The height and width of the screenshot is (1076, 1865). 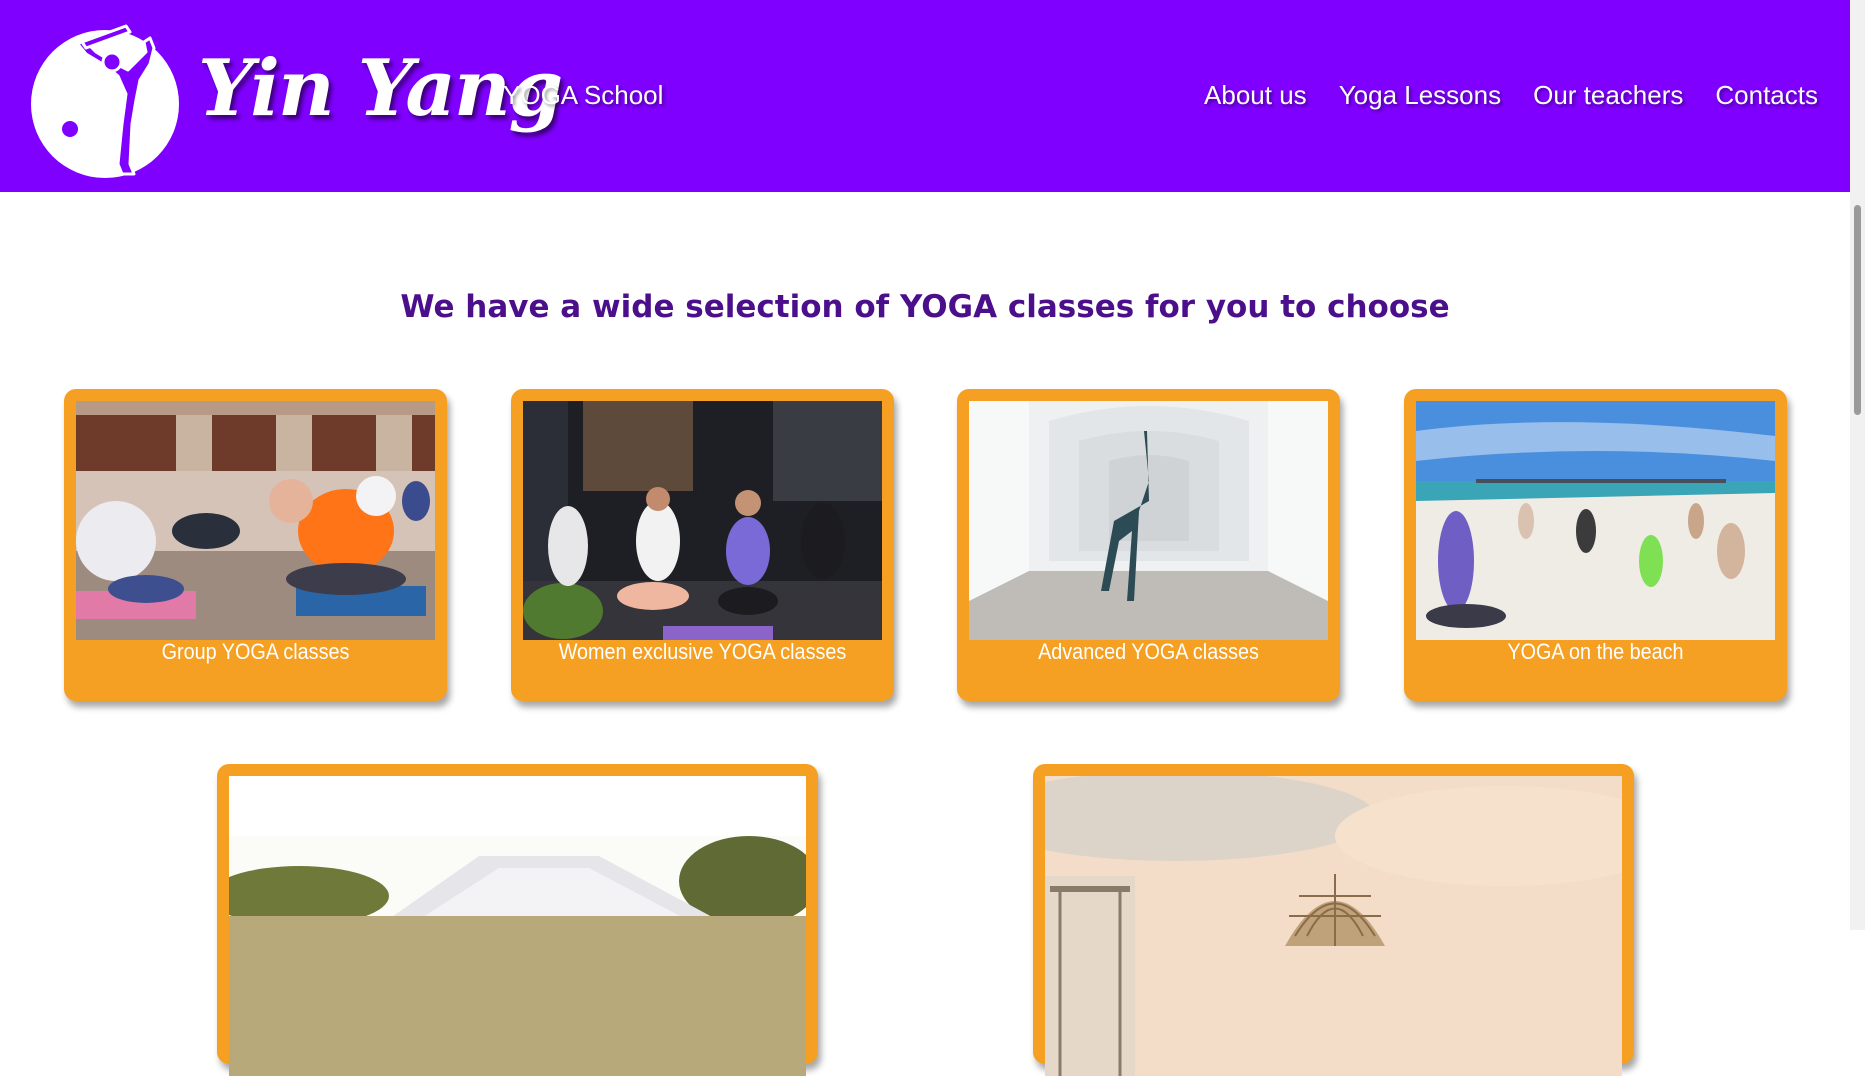 What do you see at coordinates (583, 95) in the screenshot?
I see `logo-subtitle: YOGA School` at bounding box center [583, 95].